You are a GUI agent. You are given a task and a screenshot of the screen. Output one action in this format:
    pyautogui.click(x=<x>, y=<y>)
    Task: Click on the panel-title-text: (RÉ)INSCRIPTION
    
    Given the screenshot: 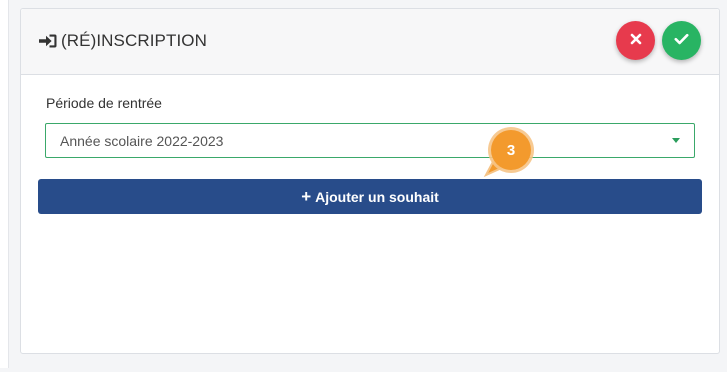 What is the action you would take?
    pyautogui.click(x=134, y=40)
    